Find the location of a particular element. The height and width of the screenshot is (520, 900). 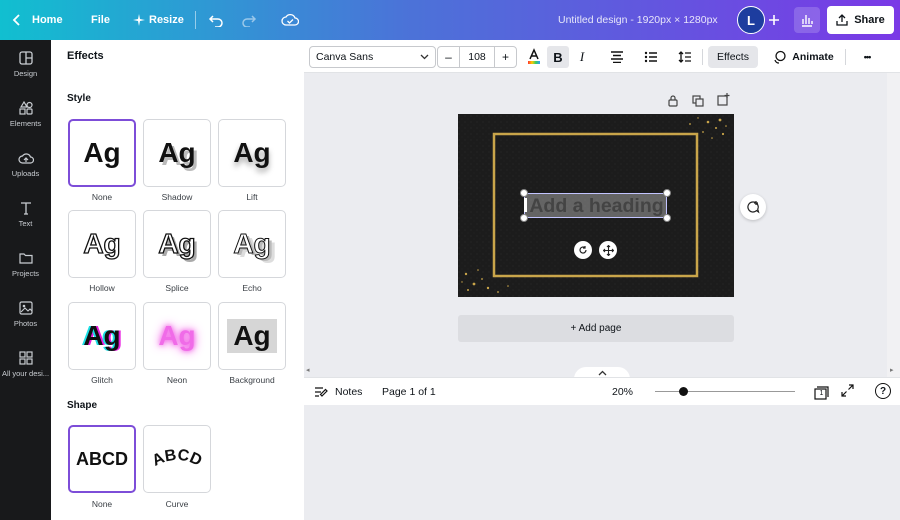

fullscreen-button is located at coordinates (849, 392).